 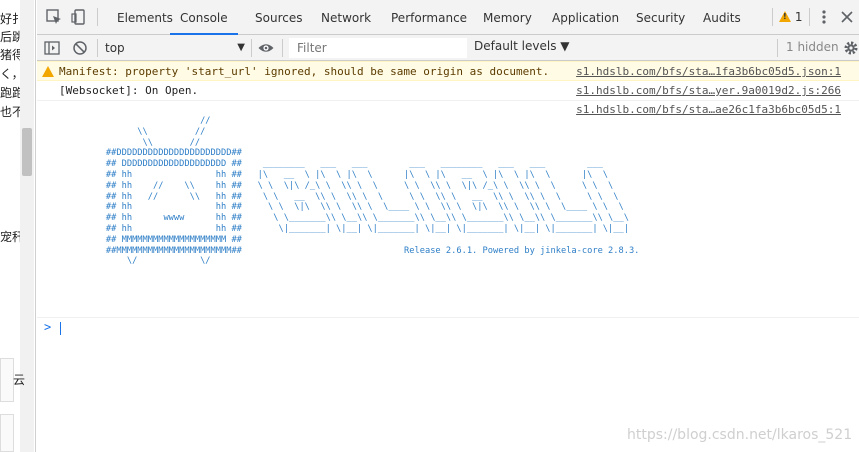 I want to click on hidden-messages-count: 1 hidden, so click(x=812, y=47).